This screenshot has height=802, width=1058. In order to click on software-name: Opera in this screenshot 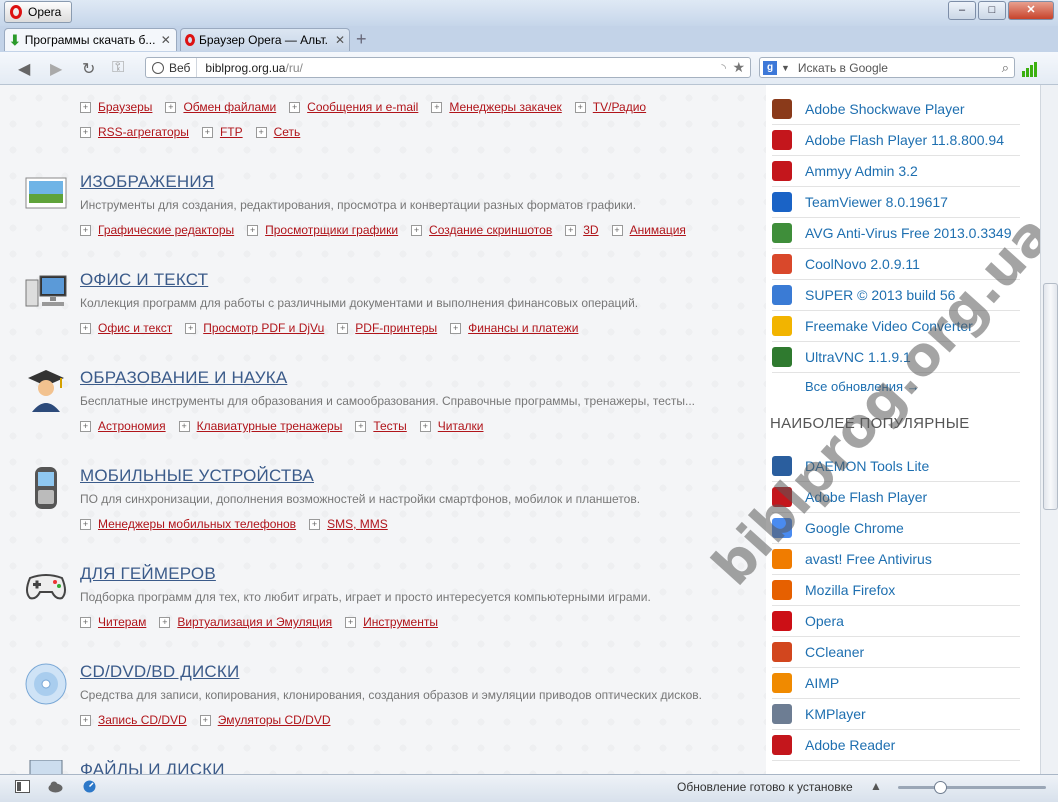, I will do `click(824, 621)`.